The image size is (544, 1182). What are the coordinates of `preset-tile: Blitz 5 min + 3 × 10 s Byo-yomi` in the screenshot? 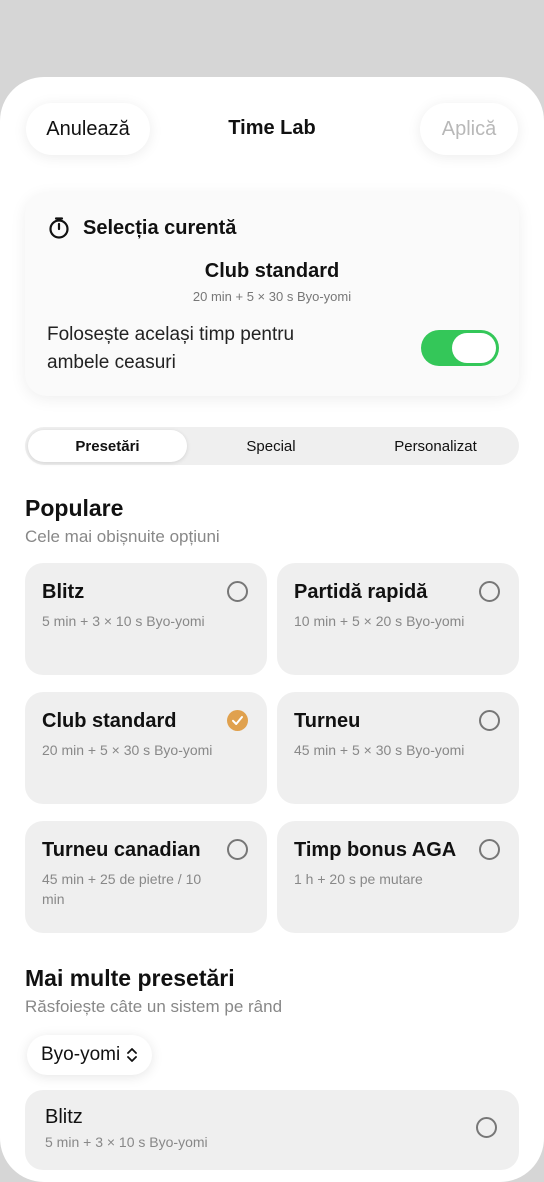 It's located at (146, 619).